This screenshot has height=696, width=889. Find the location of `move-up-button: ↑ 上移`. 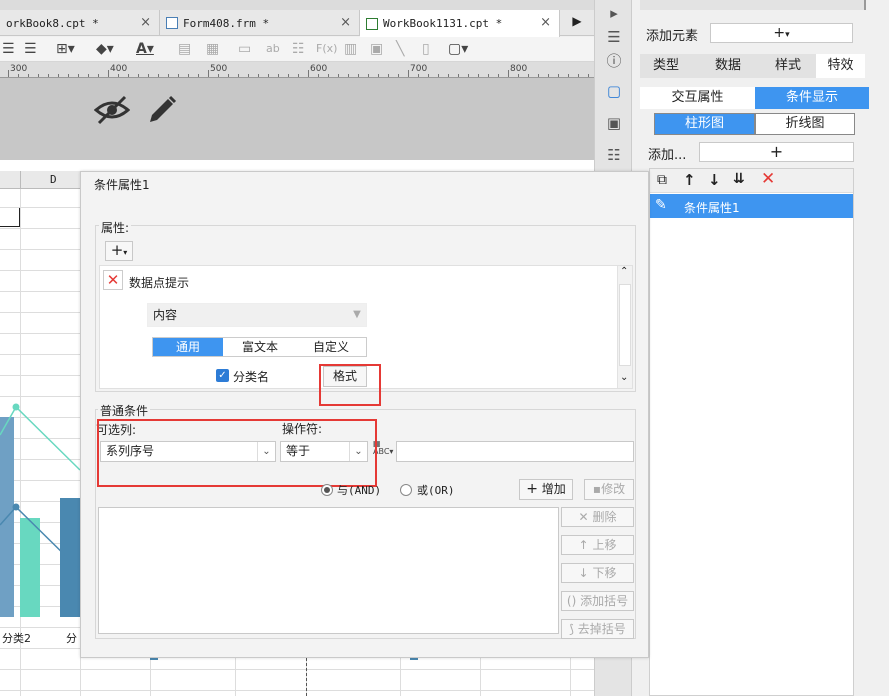

move-up-button: ↑ 上移 is located at coordinates (597, 545).